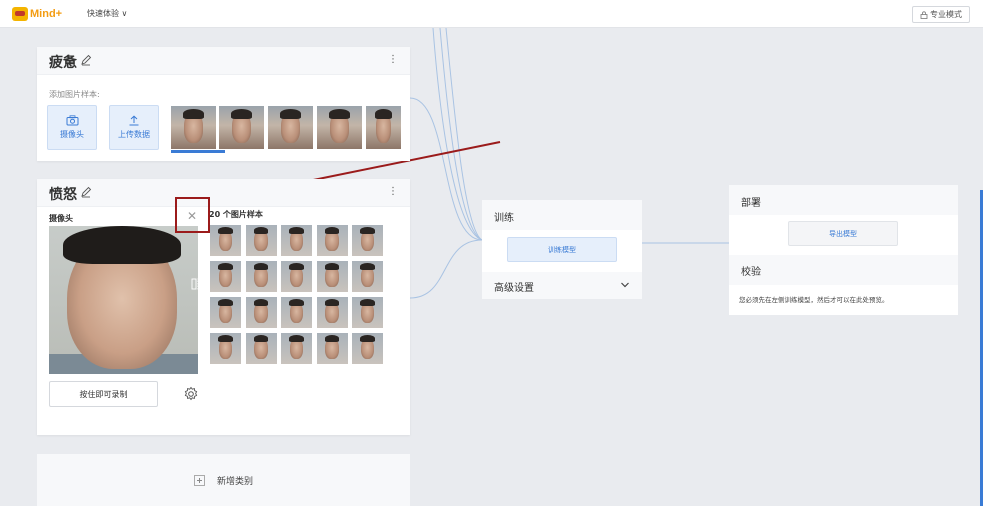 This screenshot has width=983, height=506. What do you see at coordinates (843, 250) in the screenshot?
I see `deploy-panel: 部署 导出模型 校验 您必须先在左侧训练模型，然后才可以在此处预览。` at bounding box center [843, 250].